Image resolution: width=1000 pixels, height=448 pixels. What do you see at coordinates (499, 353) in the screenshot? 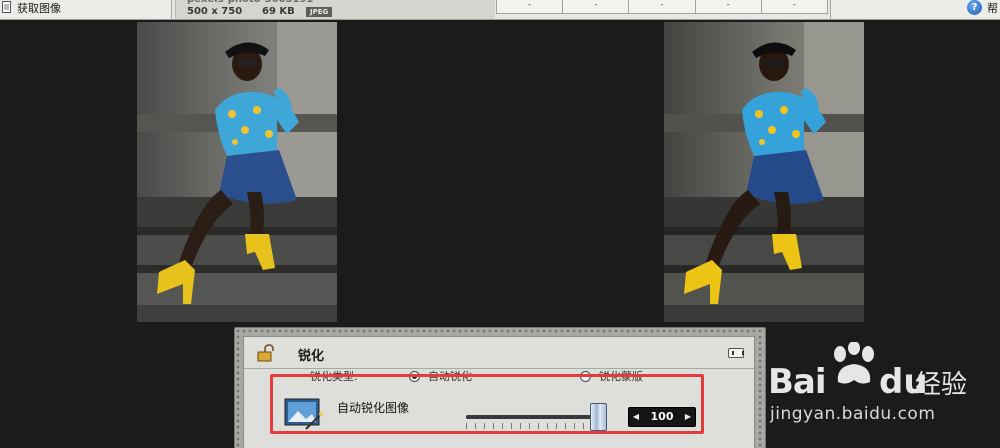
I see `panel-header: 锐化` at bounding box center [499, 353].